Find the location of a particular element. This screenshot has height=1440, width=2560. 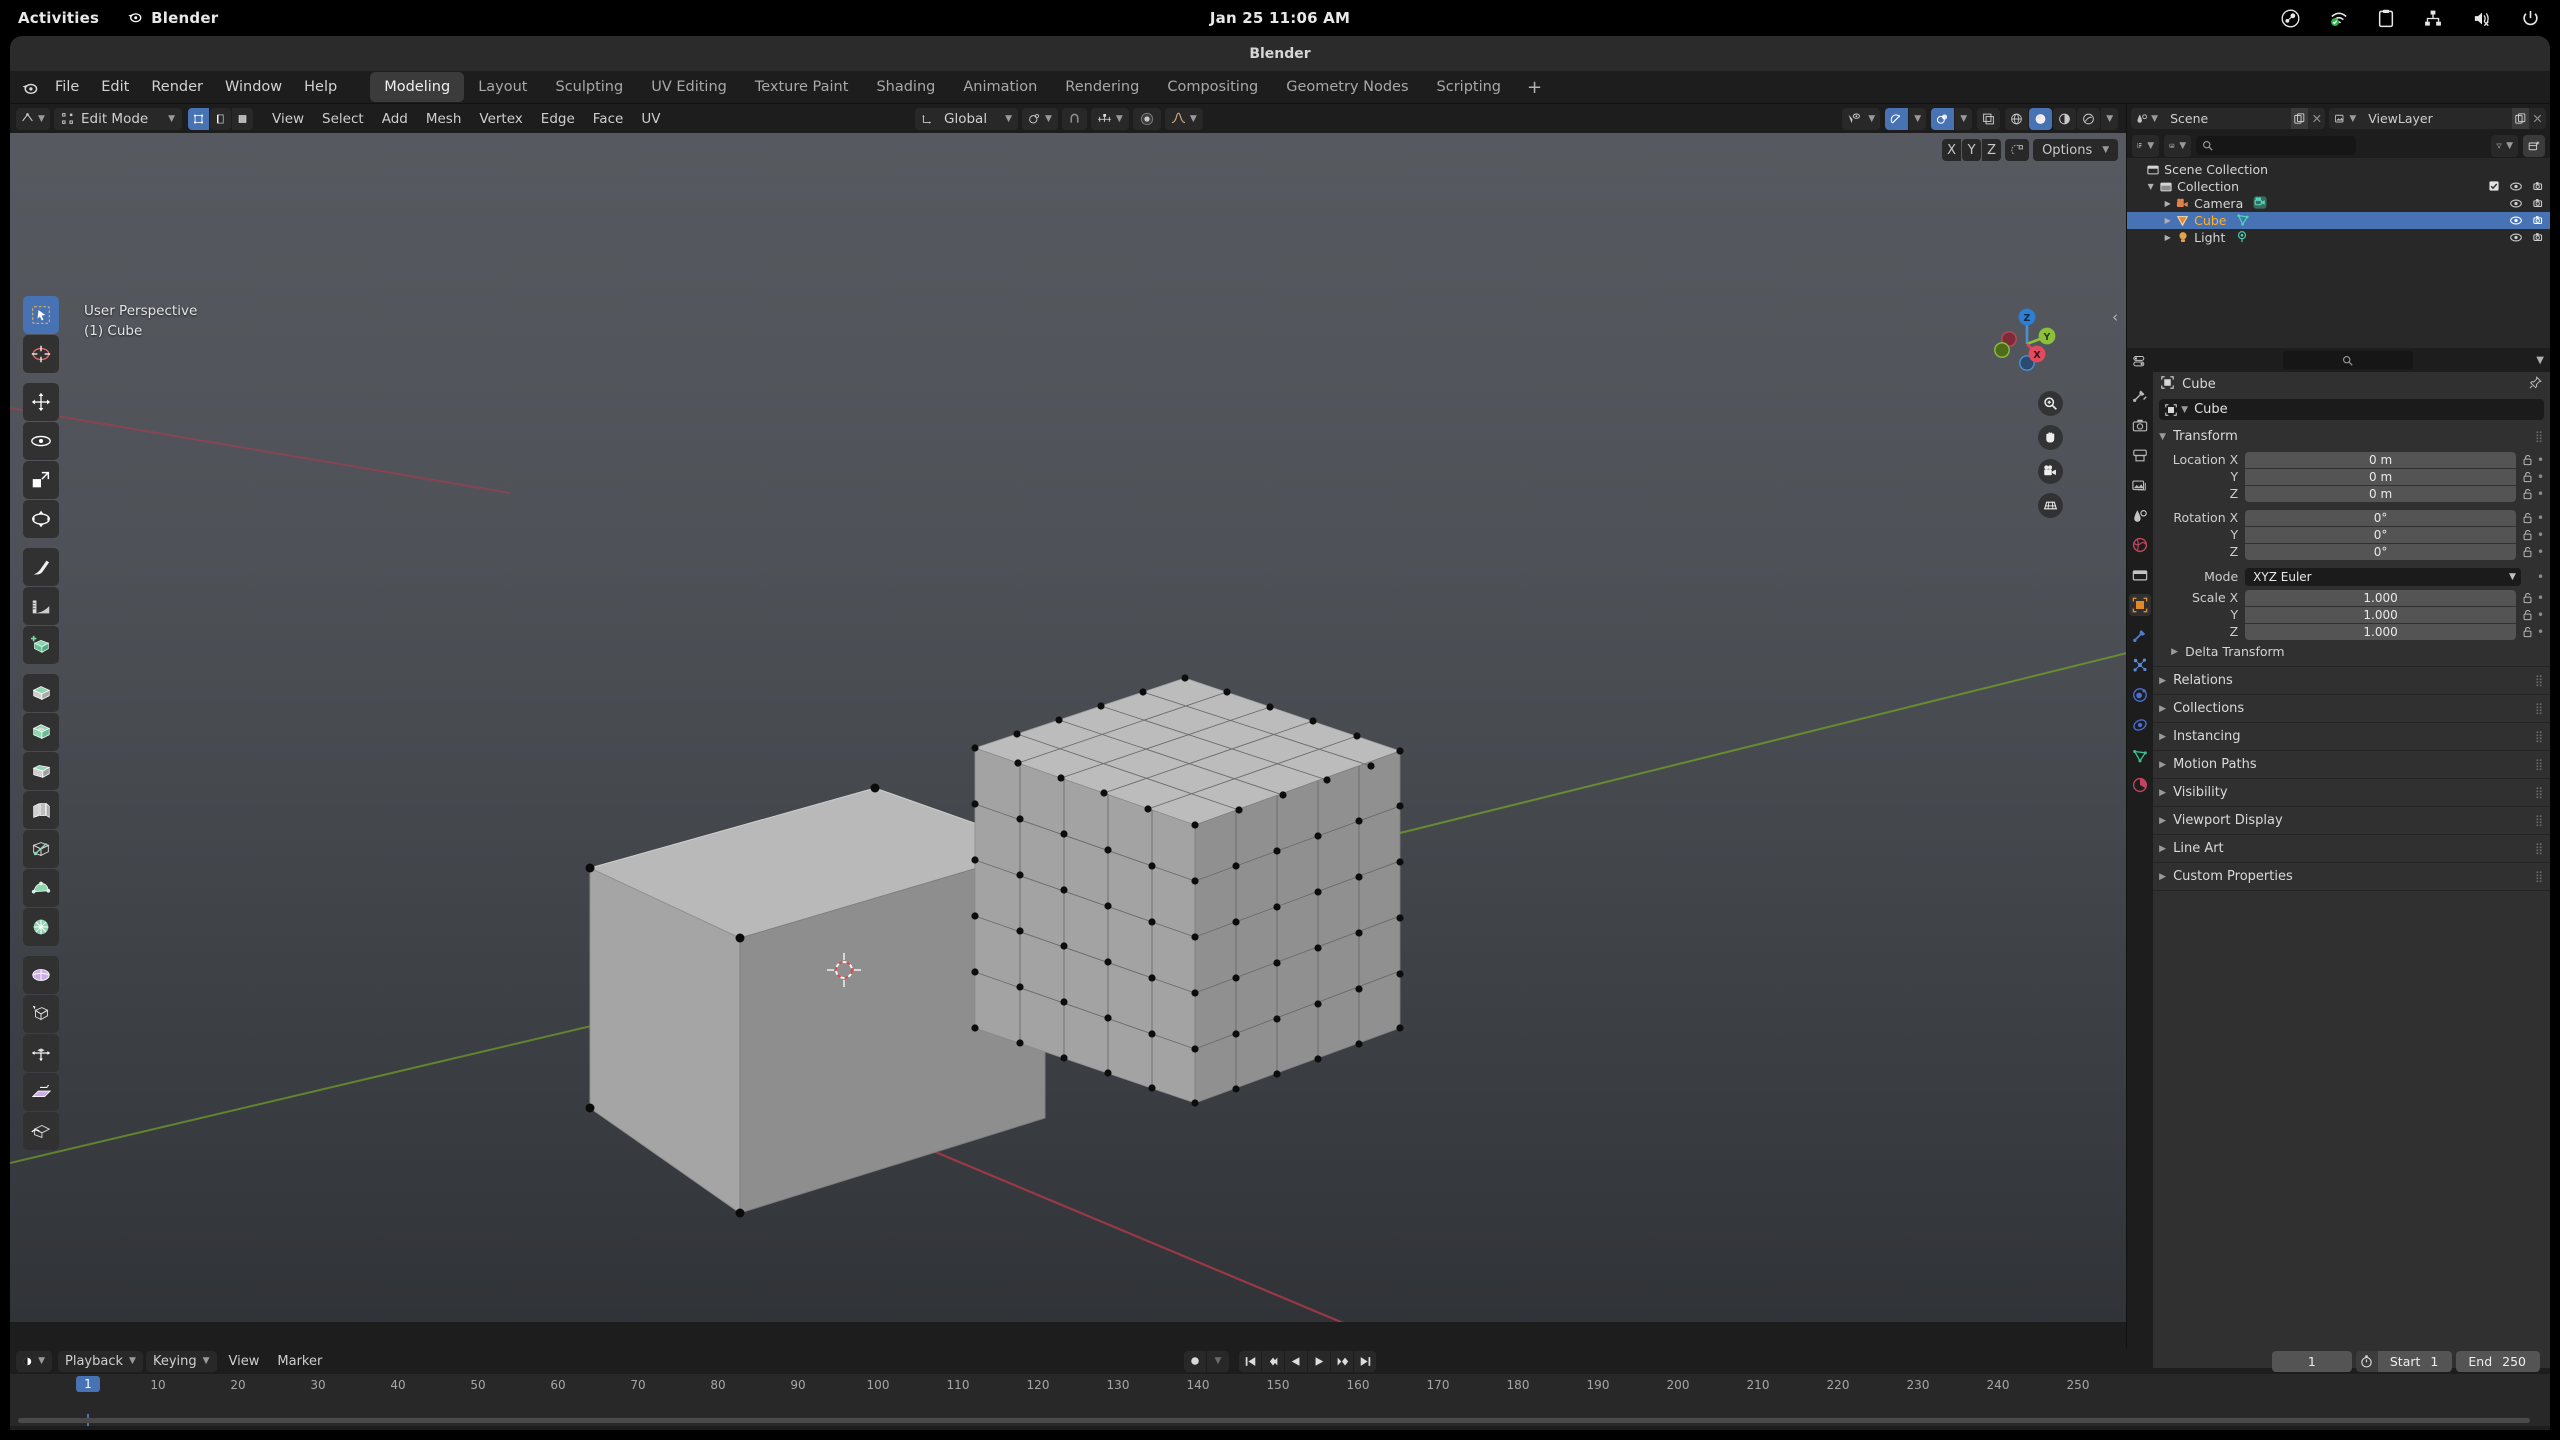

properties-tab-world is located at coordinates (2140, 545).